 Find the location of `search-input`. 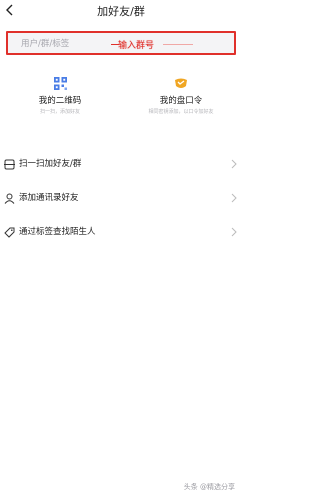

search-input is located at coordinates (66, 44).